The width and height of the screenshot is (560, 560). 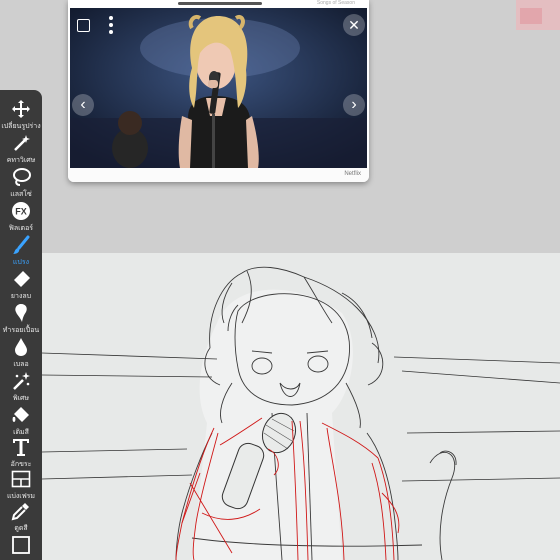 I want to click on close-icon: ✕, so click(x=354, y=24).